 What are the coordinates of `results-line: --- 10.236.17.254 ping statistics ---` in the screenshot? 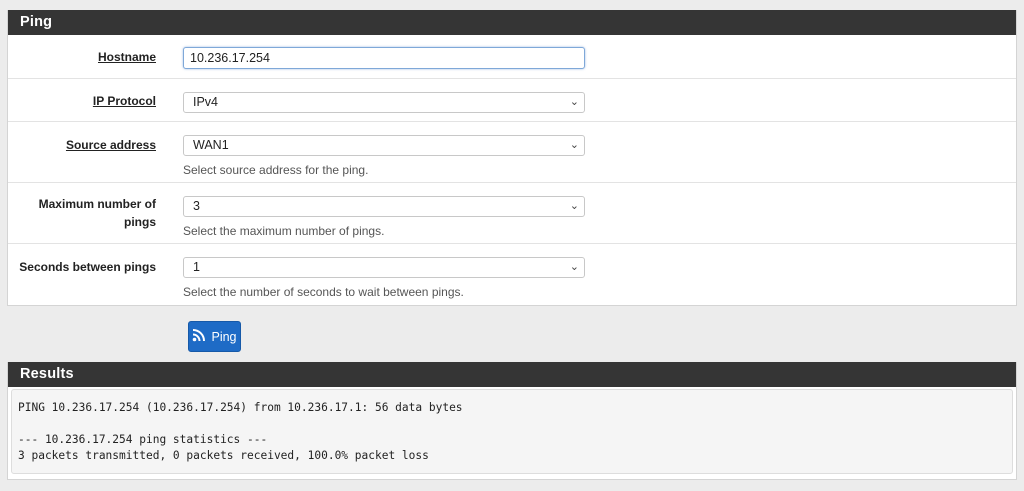 It's located at (143, 439).